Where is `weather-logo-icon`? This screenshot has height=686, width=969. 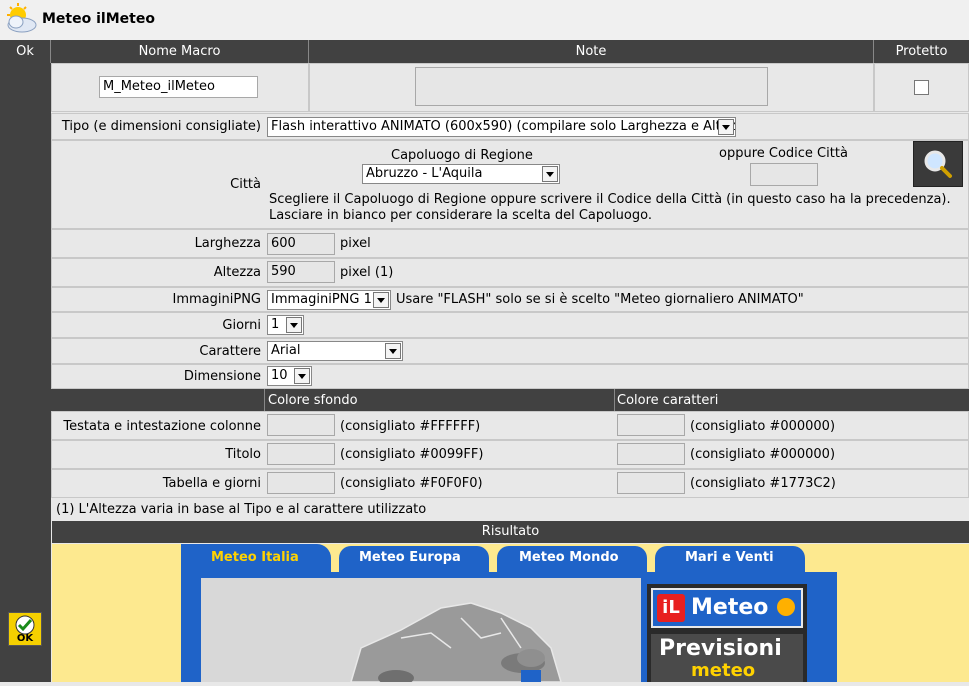
weather-logo-icon is located at coordinates (22, 18).